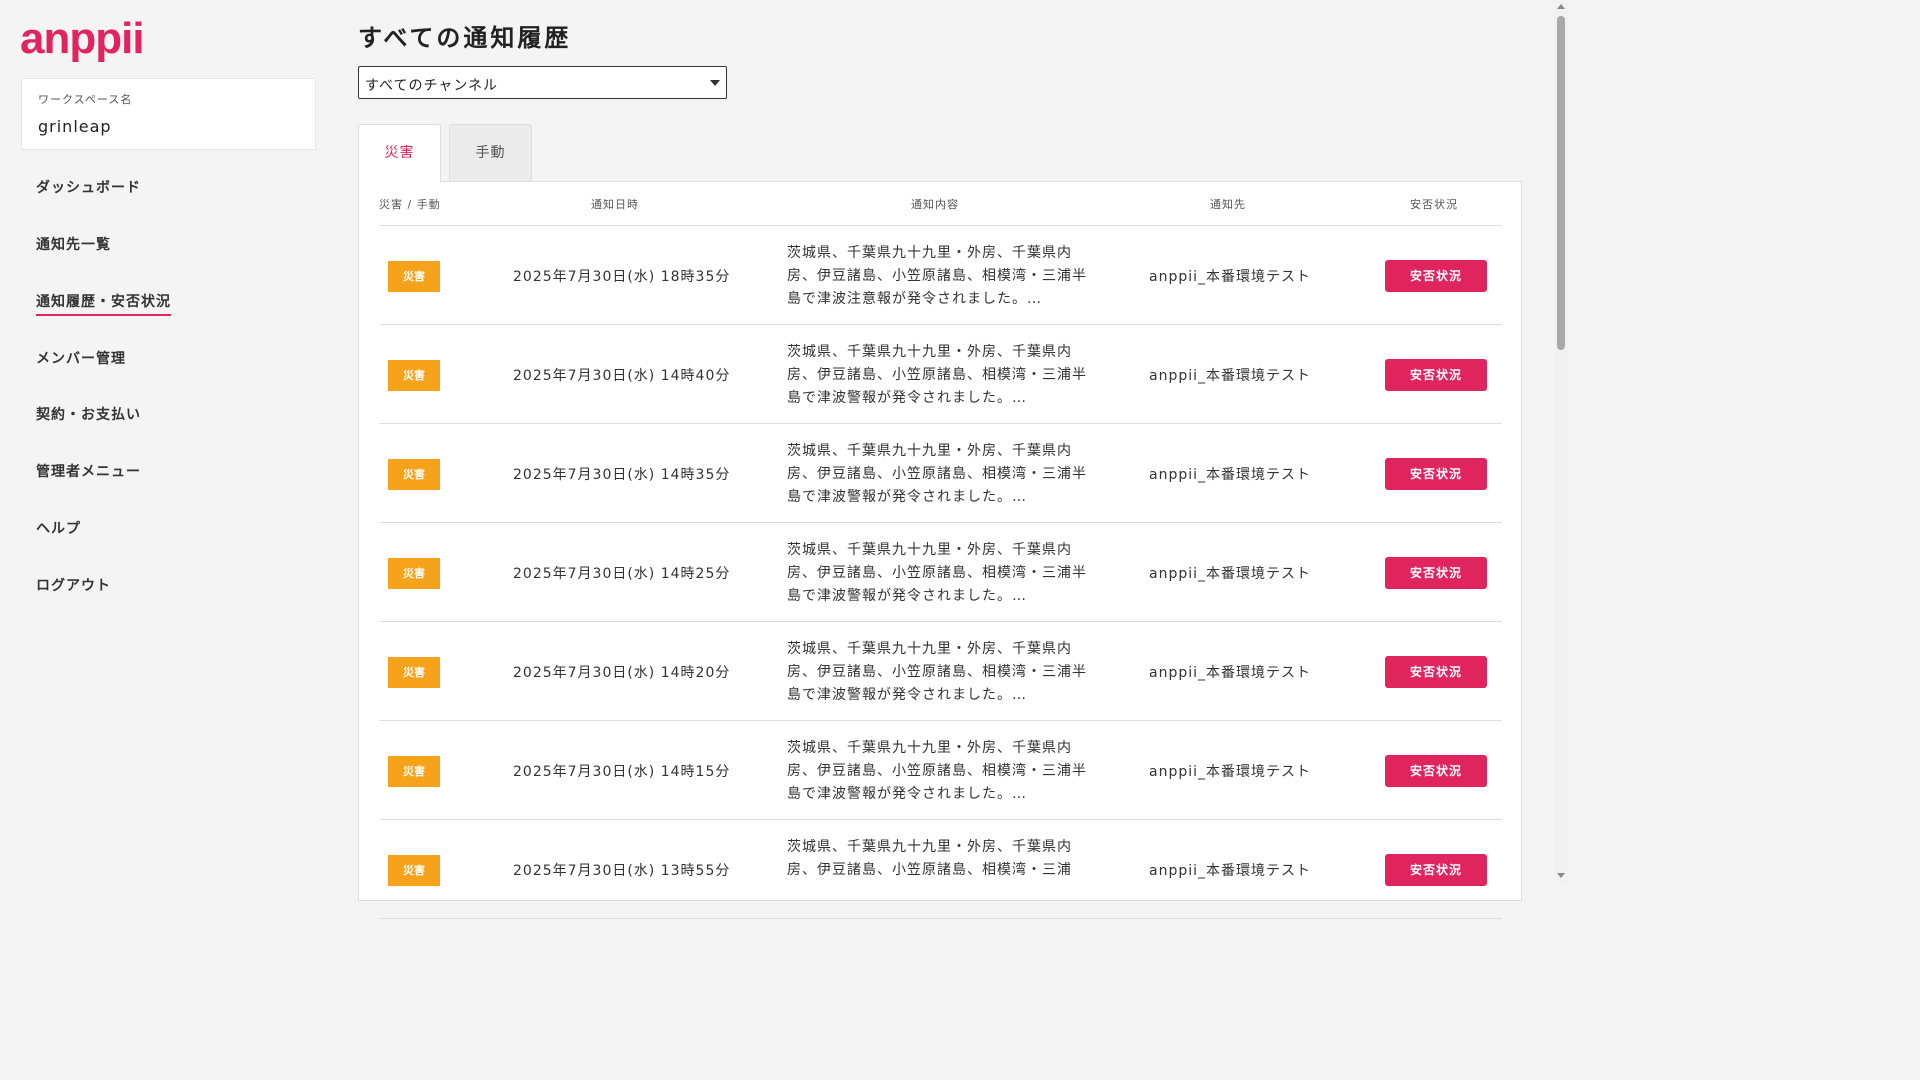 The height and width of the screenshot is (1080, 1920). Describe the element at coordinates (73, 245) in the screenshot. I see `nav-destinations: 通知先一覧` at that location.